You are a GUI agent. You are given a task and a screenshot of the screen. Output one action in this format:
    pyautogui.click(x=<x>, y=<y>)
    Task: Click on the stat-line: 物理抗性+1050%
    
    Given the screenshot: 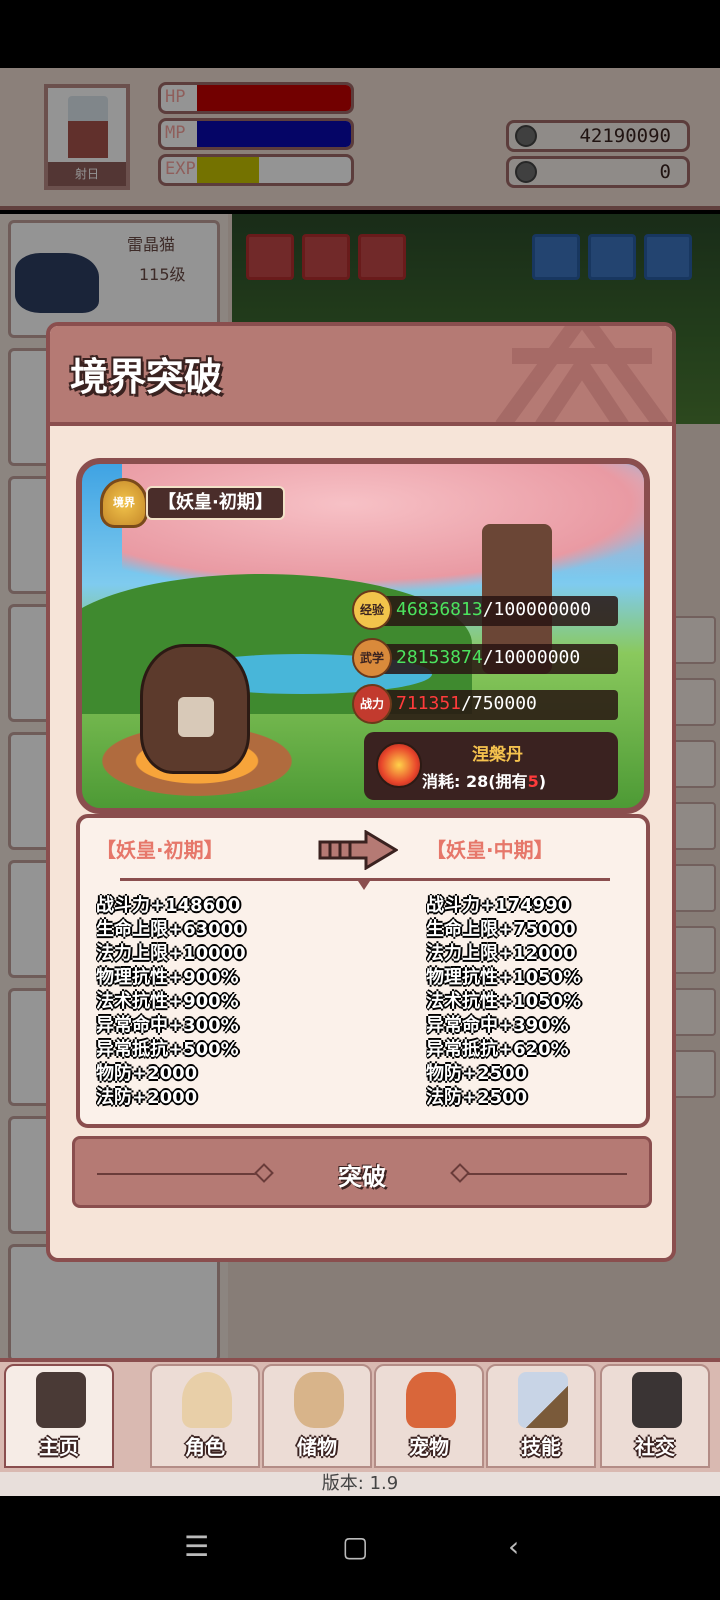 What is the action you would take?
    pyautogui.click(x=504, y=977)
    